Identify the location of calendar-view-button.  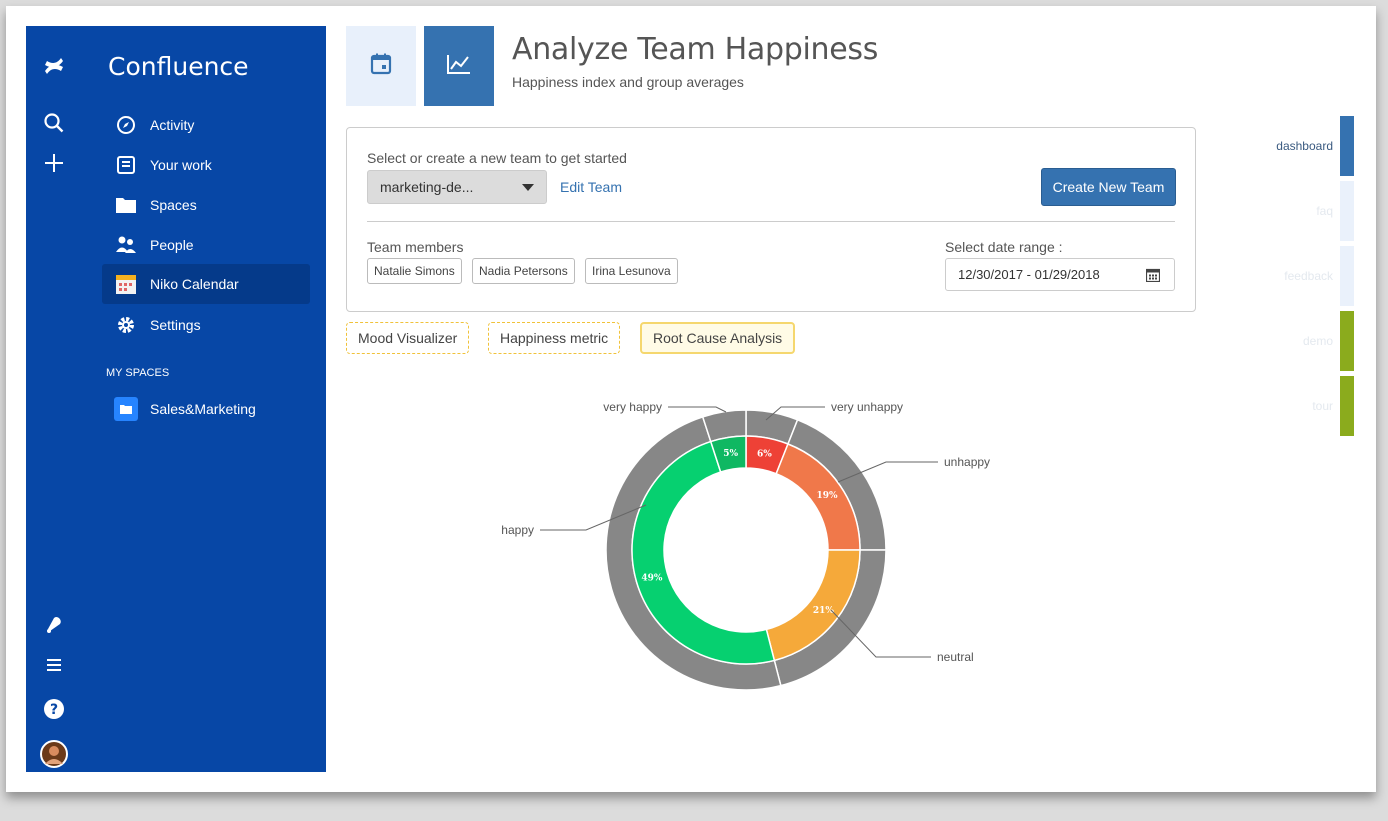
(381, 66).